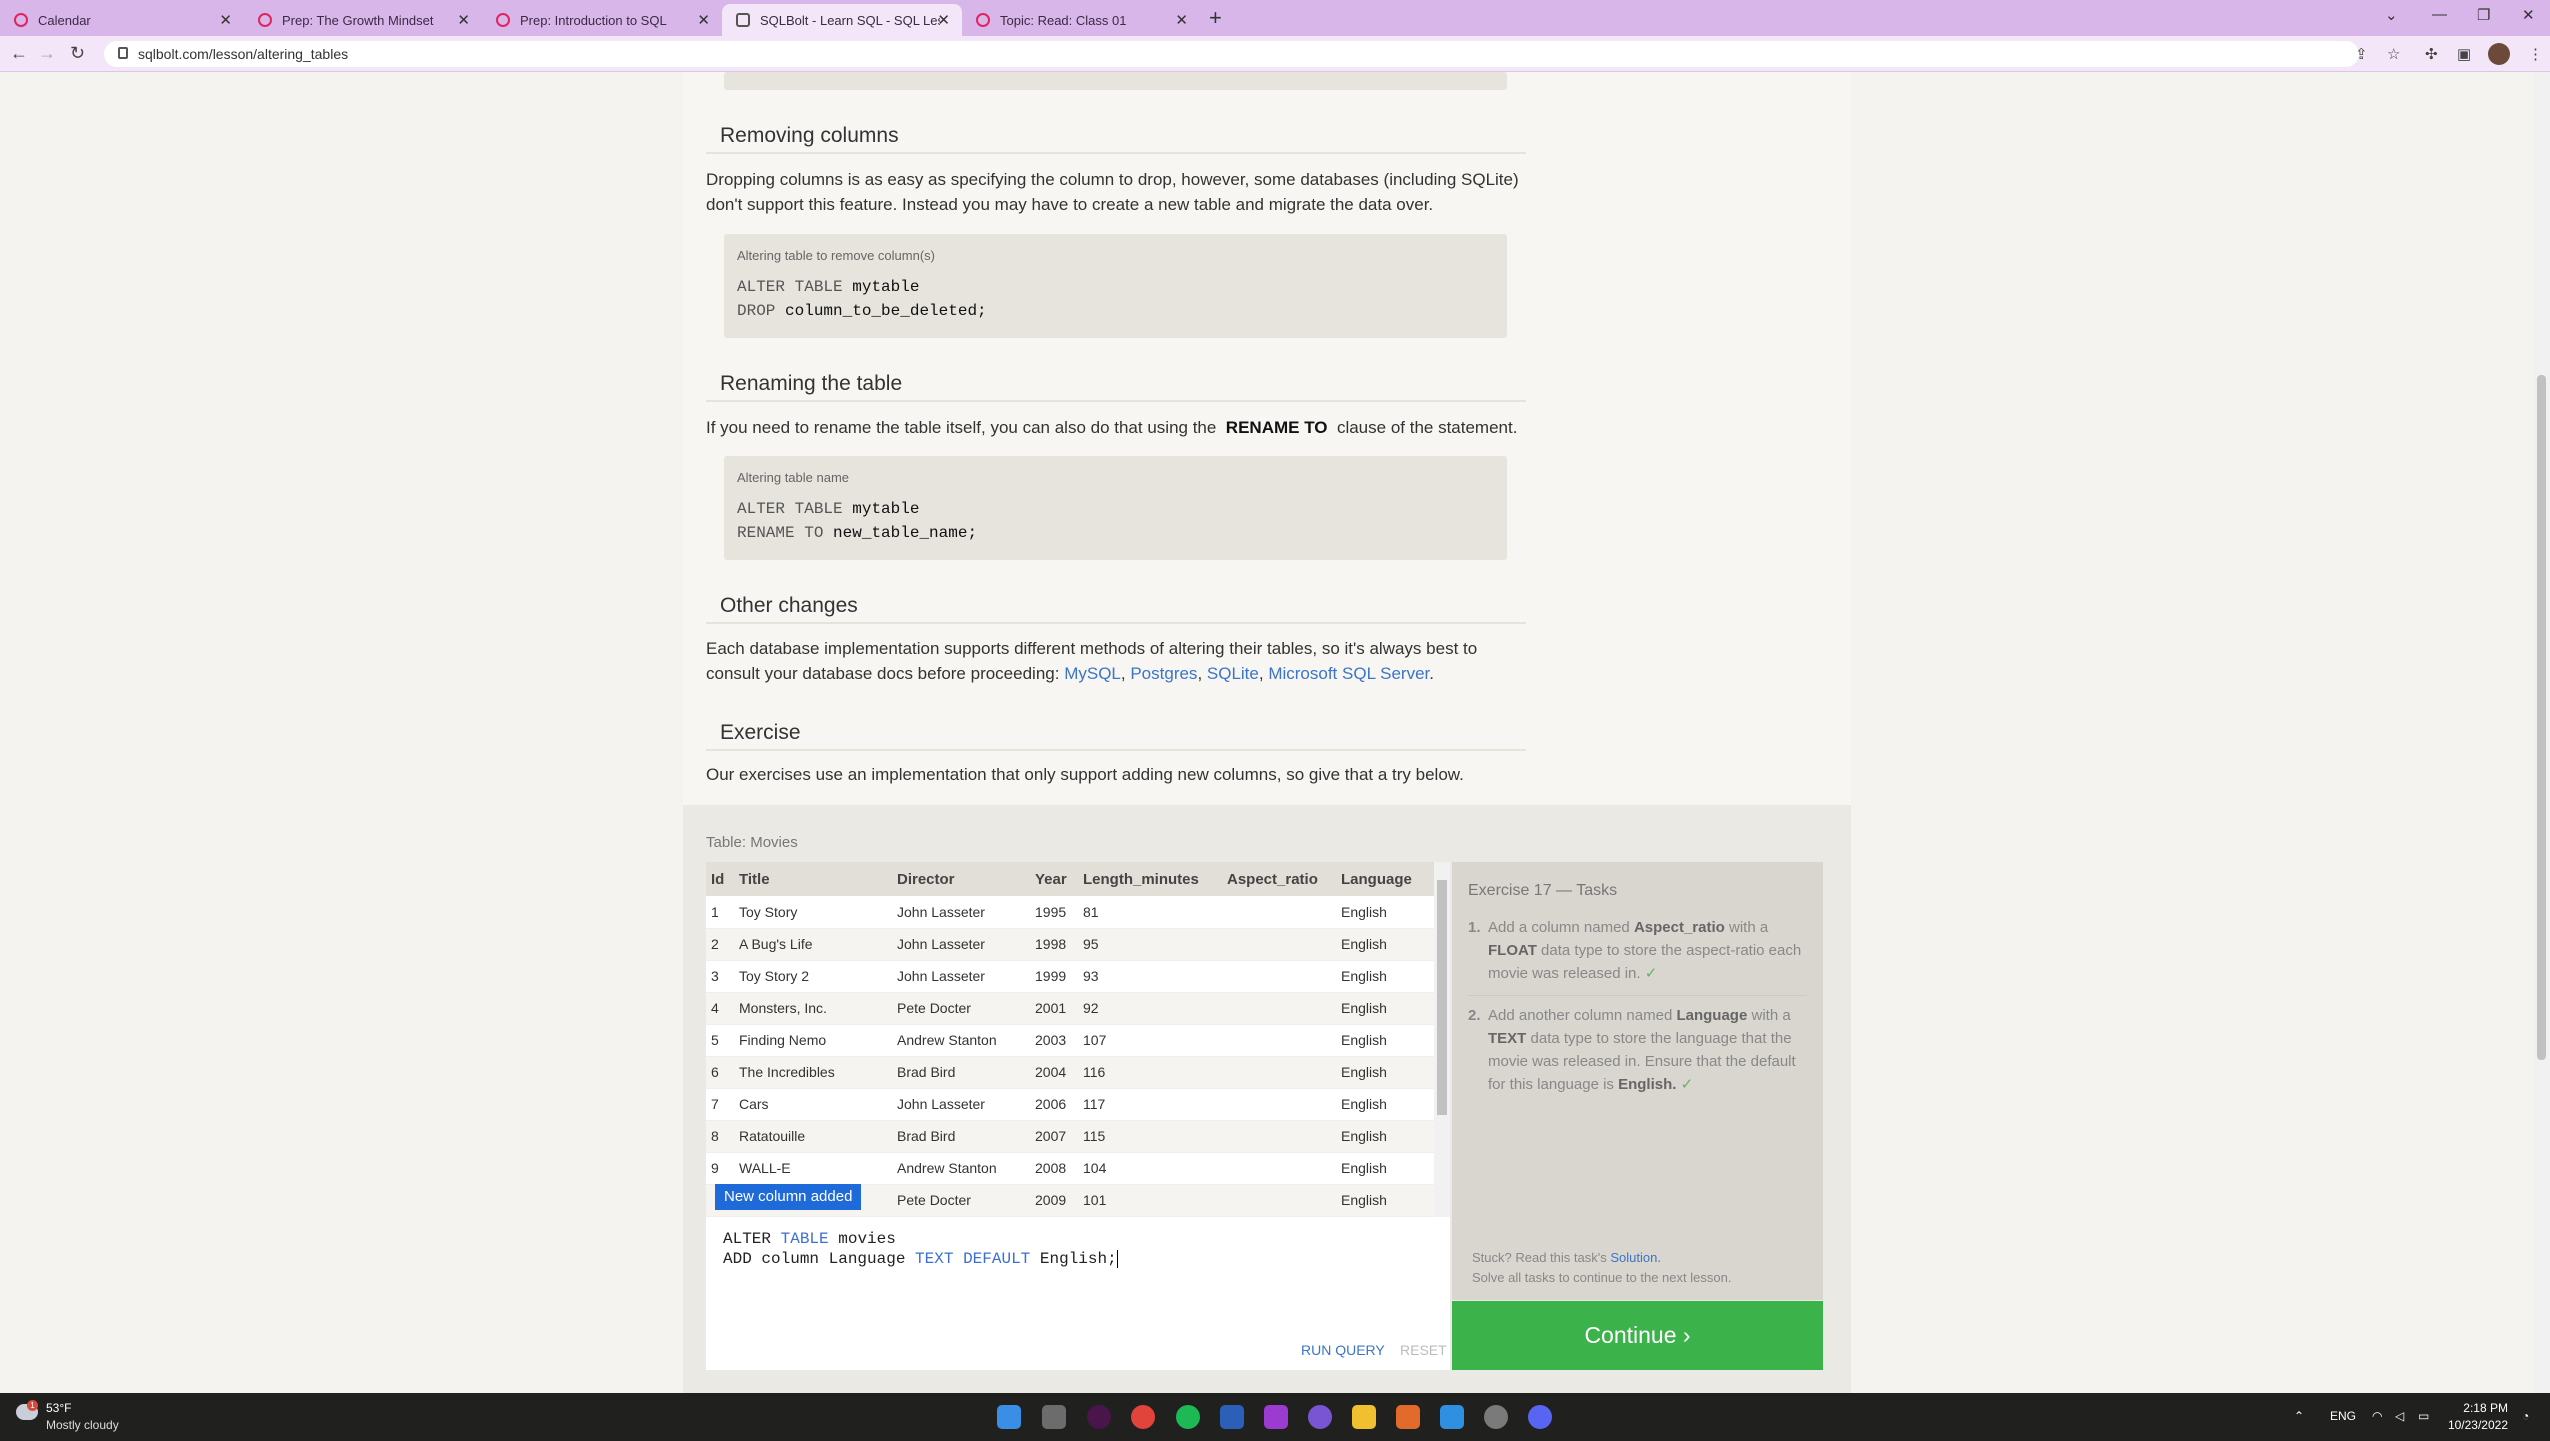  I want to click on notification-icon: ◔, so click(2525, 1416).